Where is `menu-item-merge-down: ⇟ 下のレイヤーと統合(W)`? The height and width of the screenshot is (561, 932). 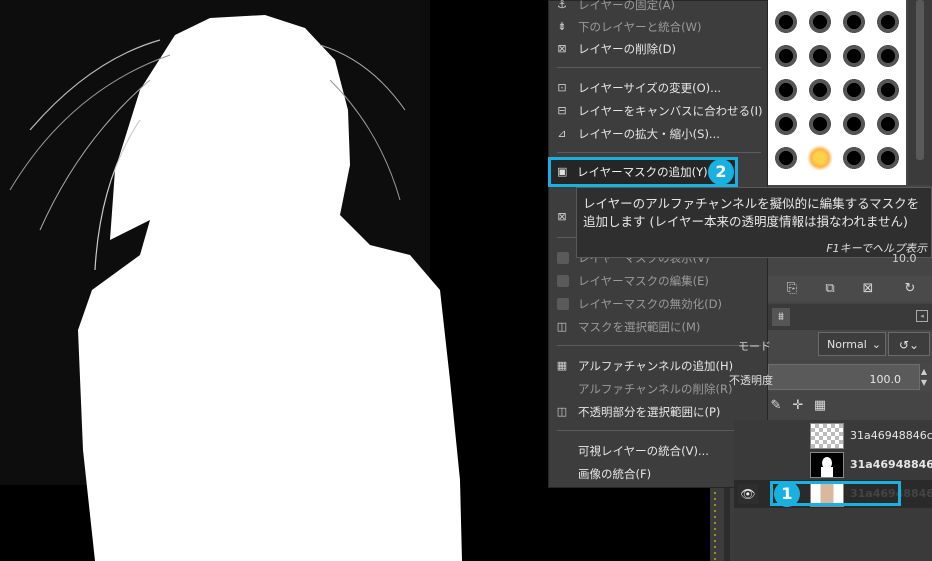 menu-item-merge-down: ⇟ 下のレイヤーと統合(W) is located at coordinates (658, 27).